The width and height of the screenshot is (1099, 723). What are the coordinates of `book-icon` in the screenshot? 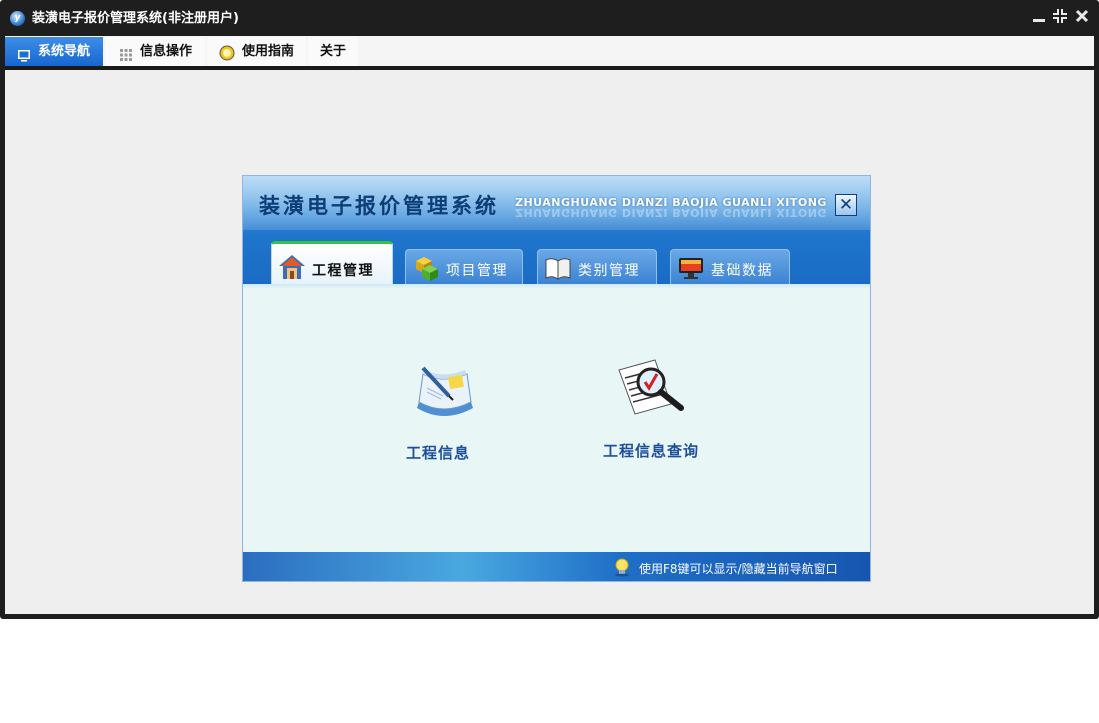 It's located at (558, 268).